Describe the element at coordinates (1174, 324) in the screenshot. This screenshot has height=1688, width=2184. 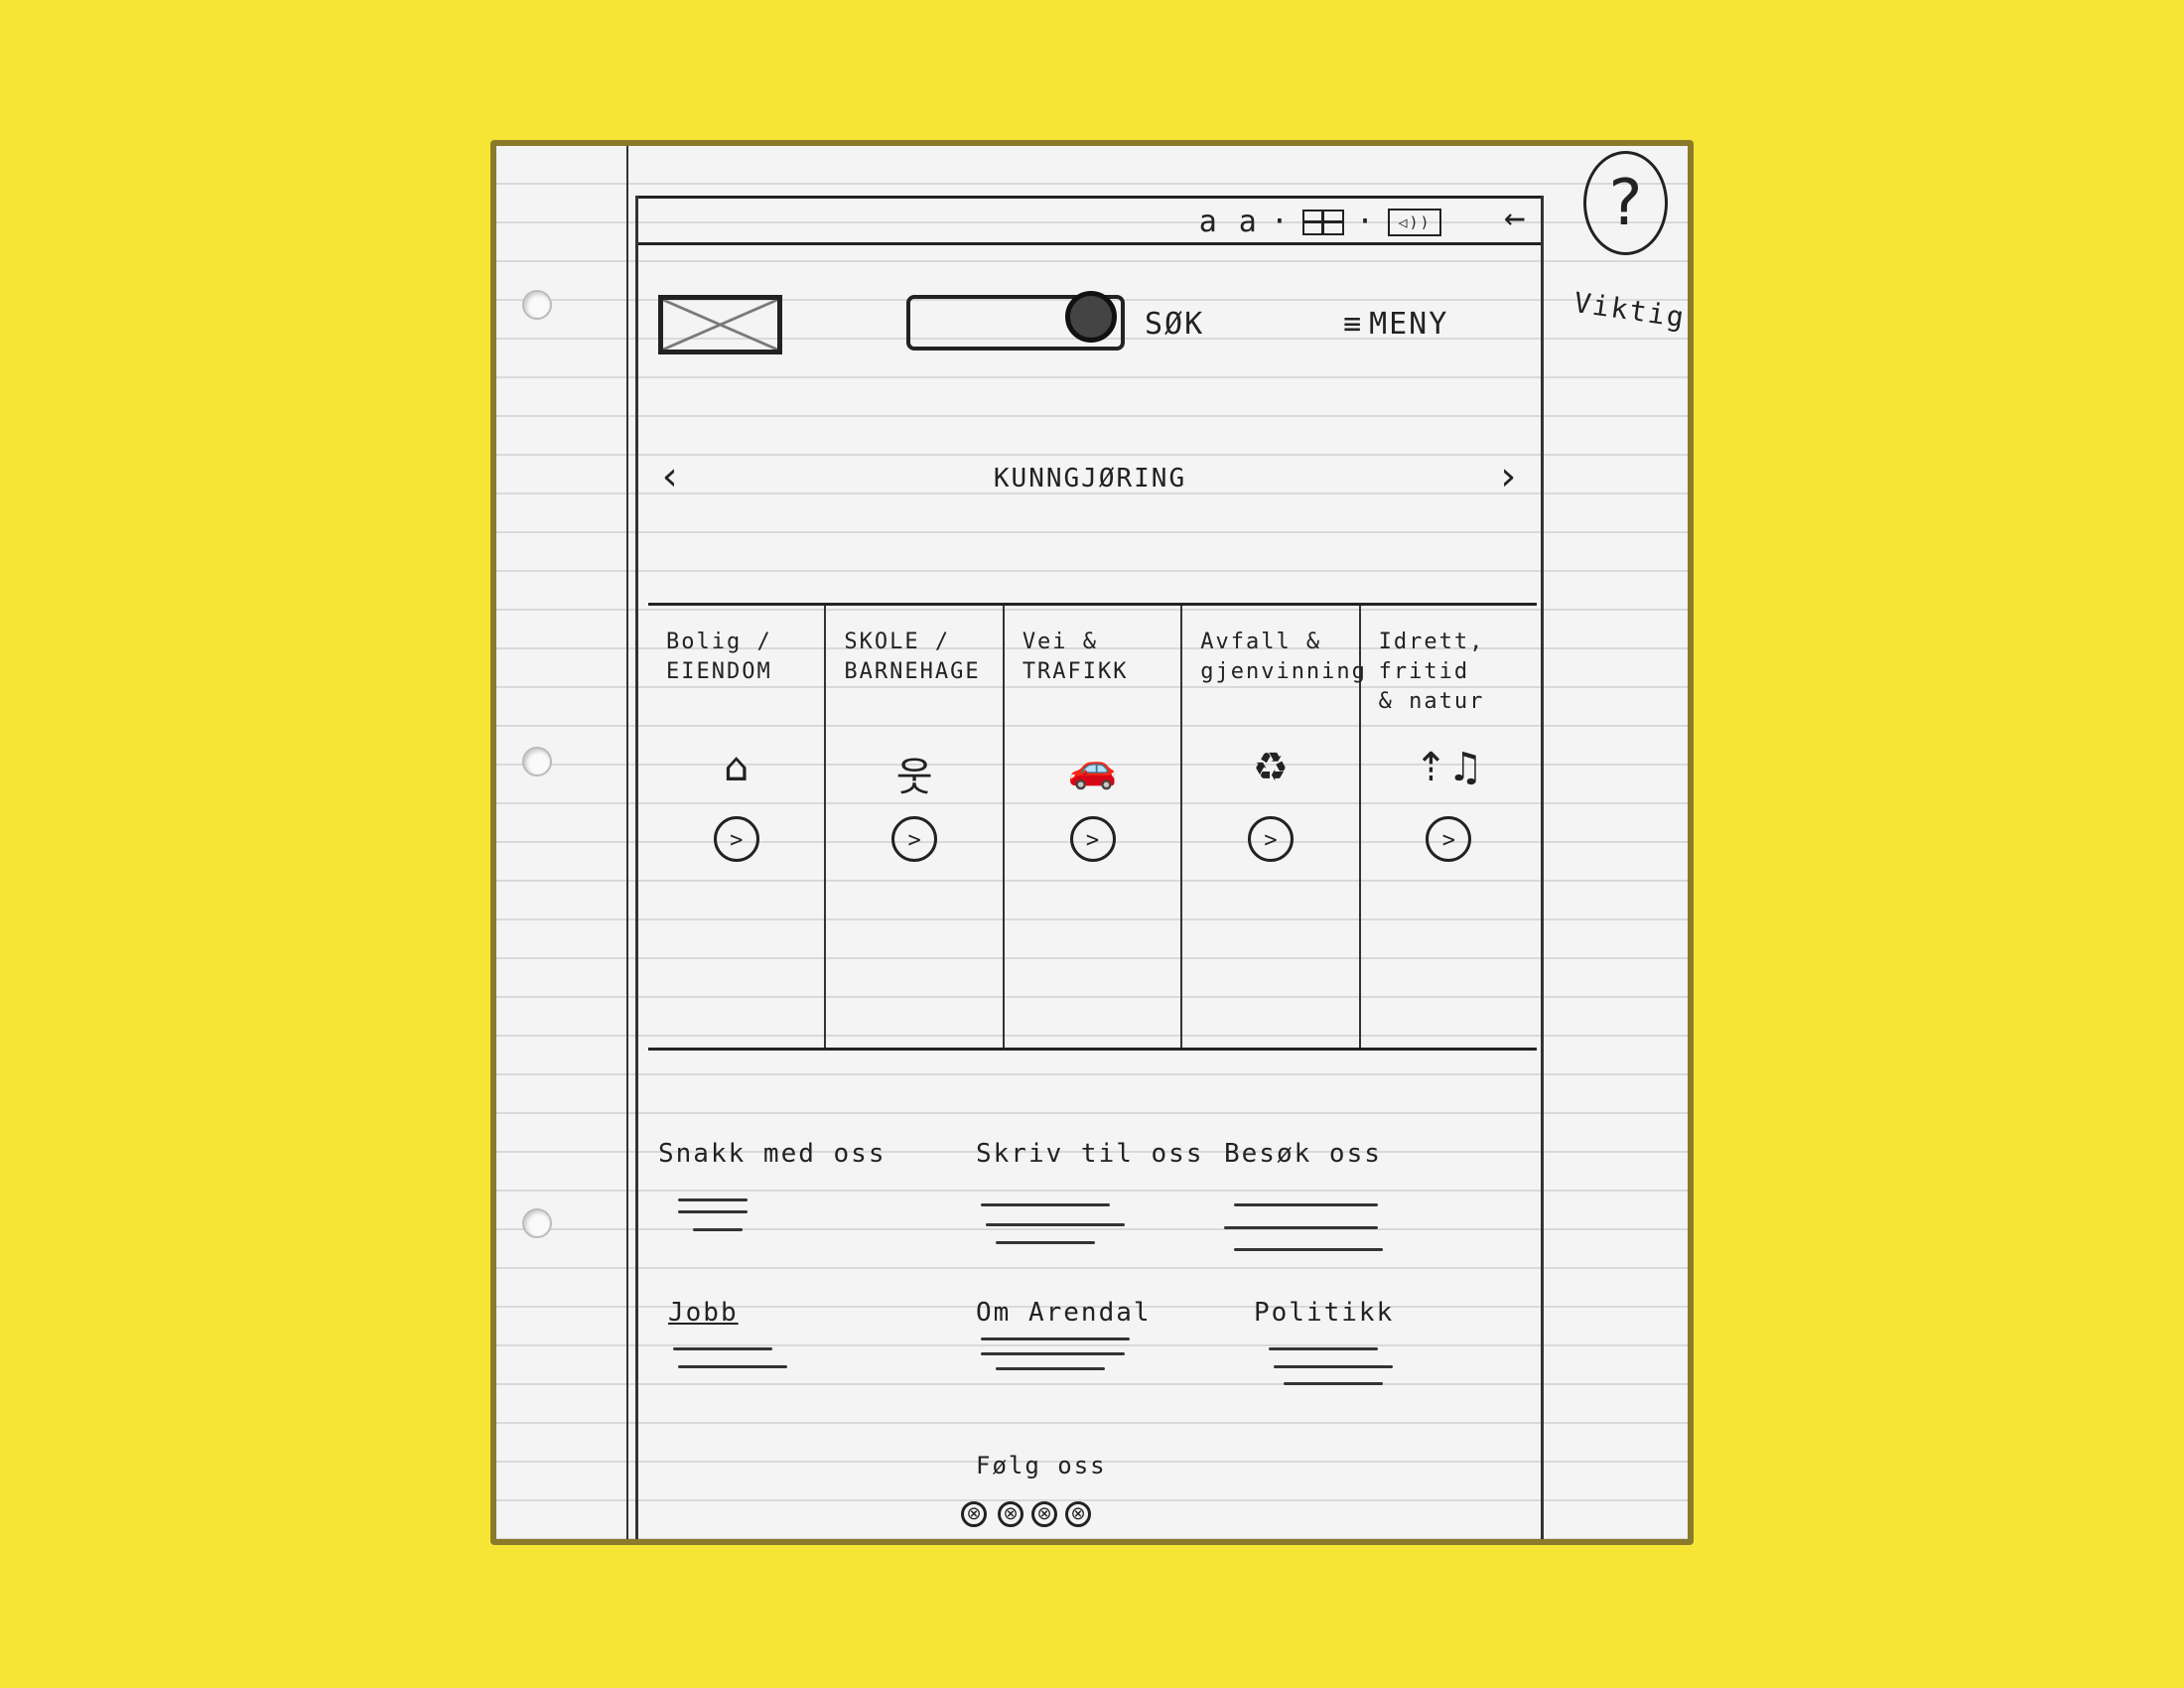
I see `search-label: SØK` at that location.